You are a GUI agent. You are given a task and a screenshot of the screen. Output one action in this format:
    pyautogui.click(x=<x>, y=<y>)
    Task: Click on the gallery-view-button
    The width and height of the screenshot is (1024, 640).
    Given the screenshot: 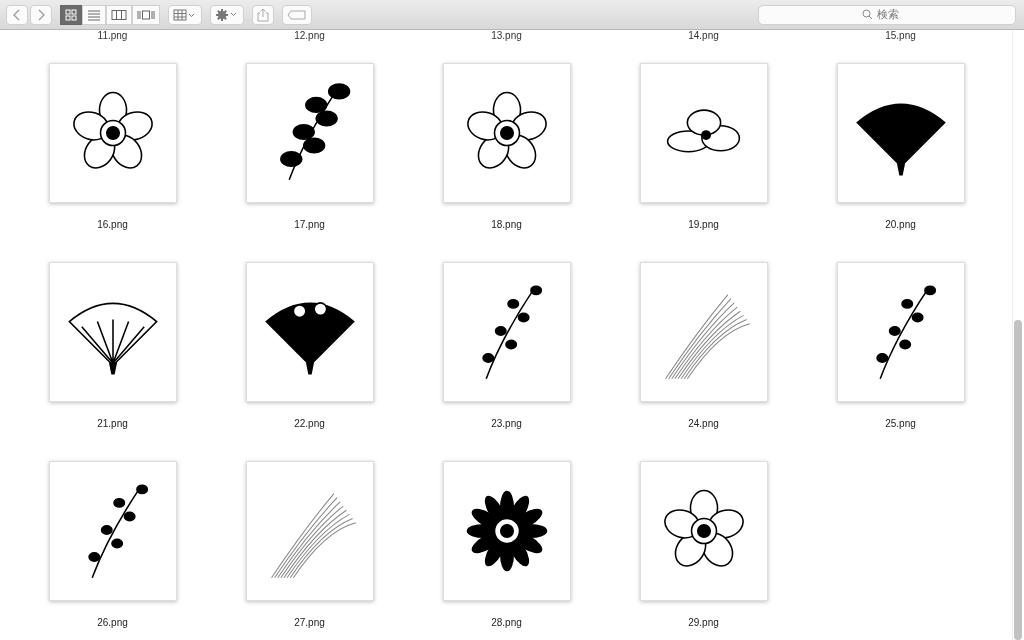 What is the action you would take?
    pyautogui.click(x=146, y=14)
    